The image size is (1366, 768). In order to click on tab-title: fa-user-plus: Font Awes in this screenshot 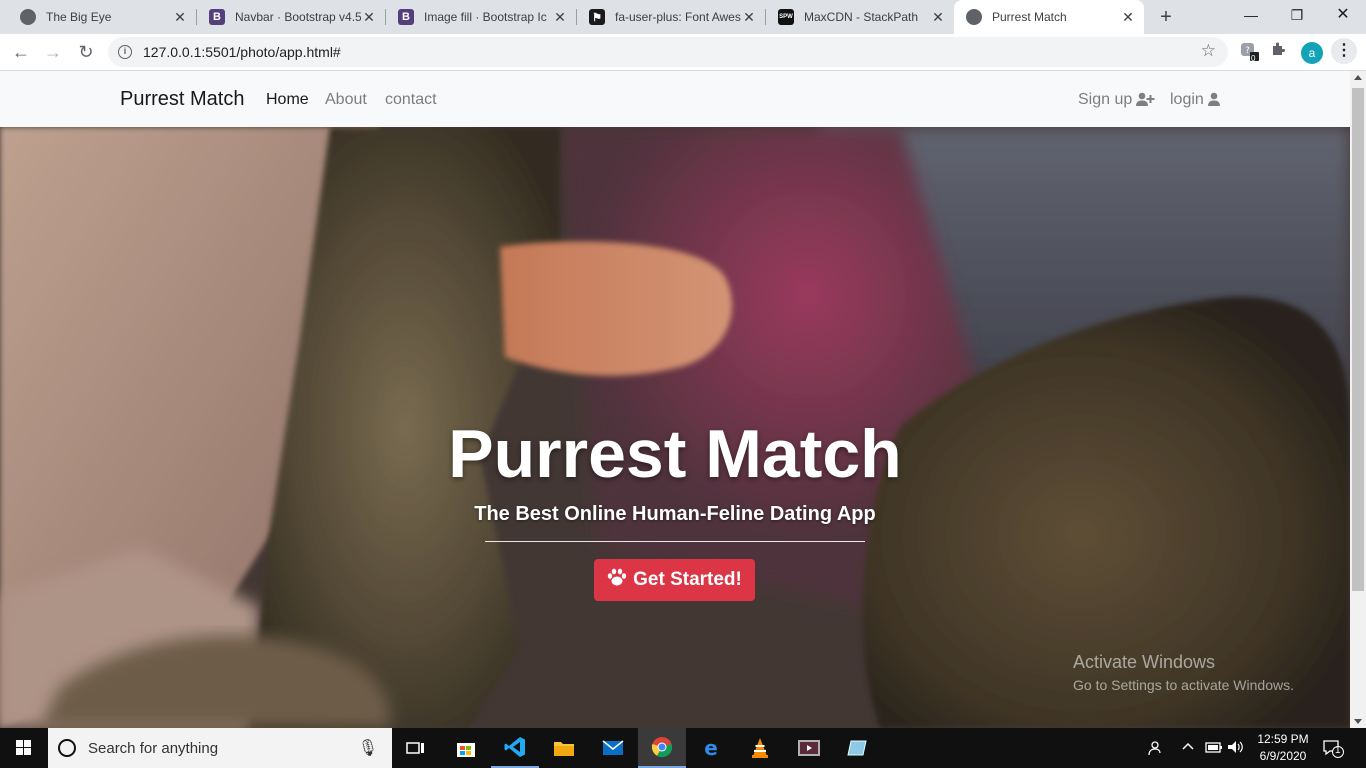, I will do `click(678, 17)`.